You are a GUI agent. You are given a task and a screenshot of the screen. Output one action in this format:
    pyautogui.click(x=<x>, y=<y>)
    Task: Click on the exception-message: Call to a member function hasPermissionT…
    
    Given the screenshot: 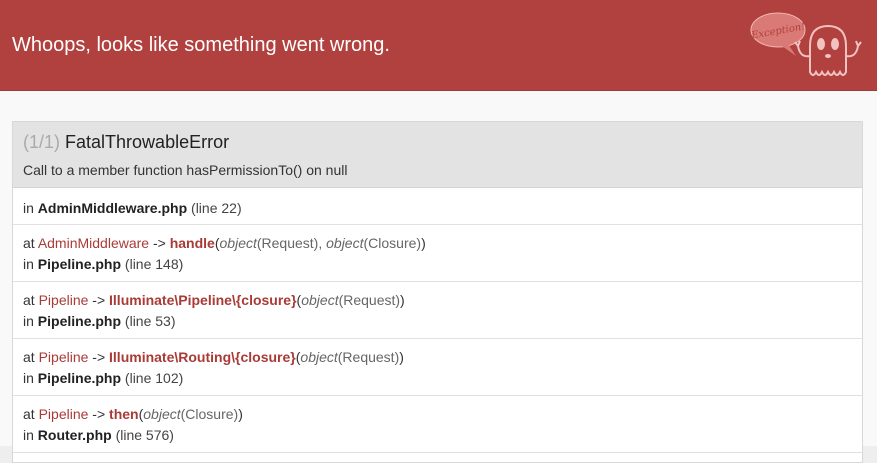 What is the action you would take?
    pyautogui.click(x=185, y=170)
    